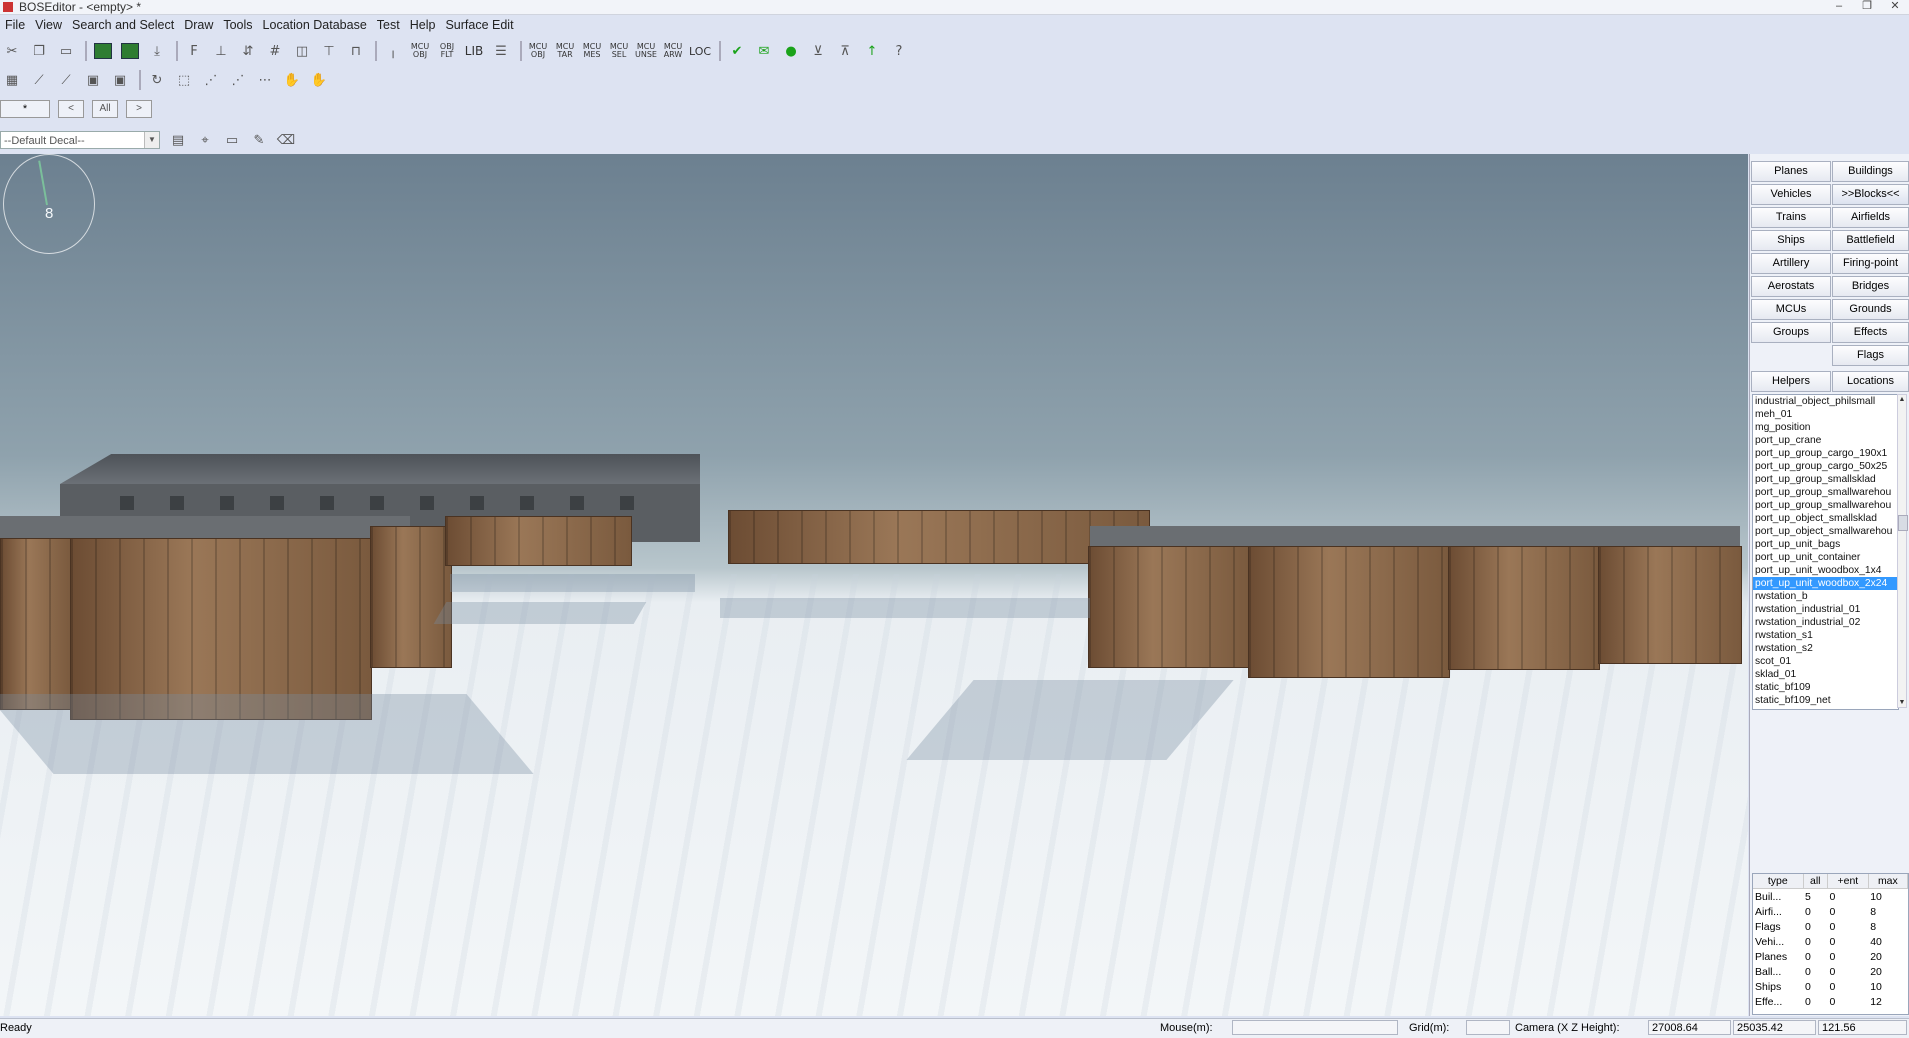 This screenshot has height=1038, width=1909. Describe the element at coordinates (1791, 381) in the screenshot. I see `helpers-button: Helpers` at that location.